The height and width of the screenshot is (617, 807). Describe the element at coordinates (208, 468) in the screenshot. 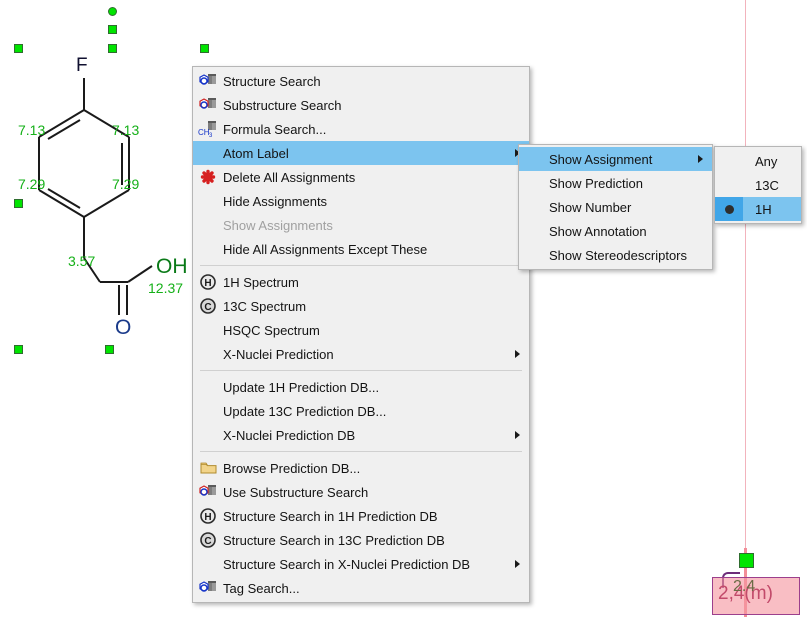

I see `folder-icon` at that location.